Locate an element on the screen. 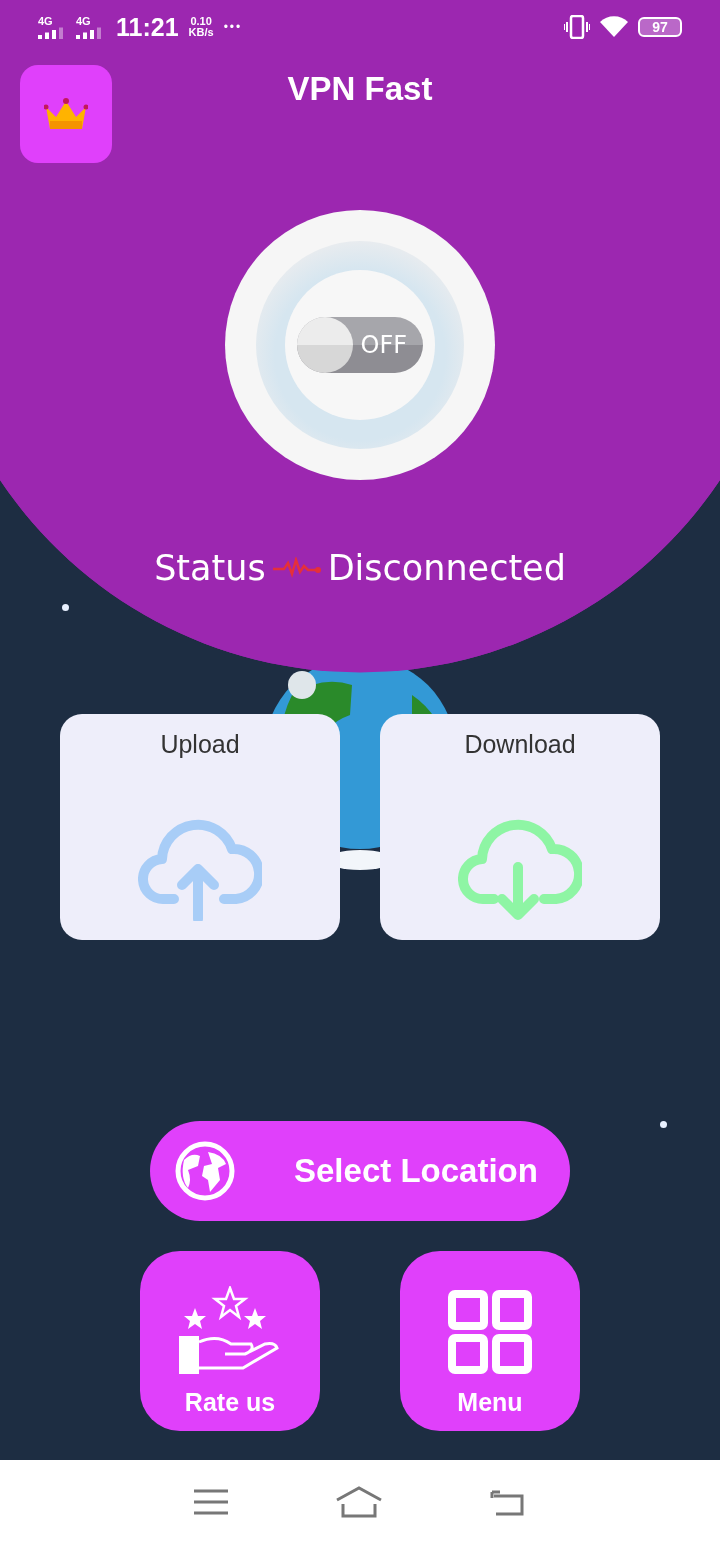  menu-button: Menu is located at coordinates (490, 1341).